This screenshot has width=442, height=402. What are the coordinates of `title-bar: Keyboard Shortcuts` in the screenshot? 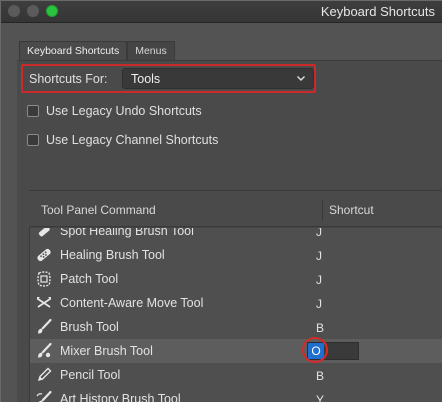 It's located at (221, 12).